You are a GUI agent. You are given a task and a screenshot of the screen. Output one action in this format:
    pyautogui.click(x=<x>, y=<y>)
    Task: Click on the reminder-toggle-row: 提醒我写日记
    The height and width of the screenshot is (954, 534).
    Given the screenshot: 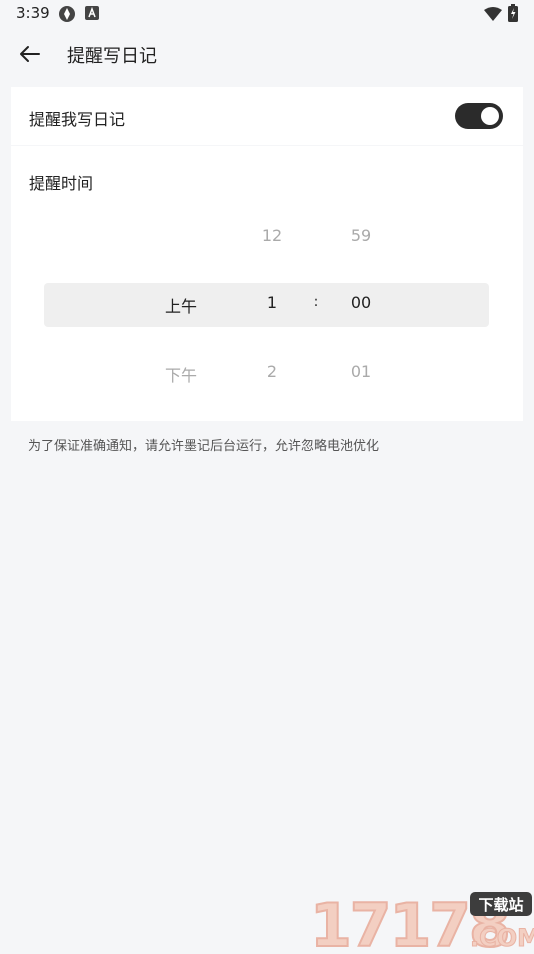 What is the action you would take?
    pyautogui.click(x=267, y=116)
    